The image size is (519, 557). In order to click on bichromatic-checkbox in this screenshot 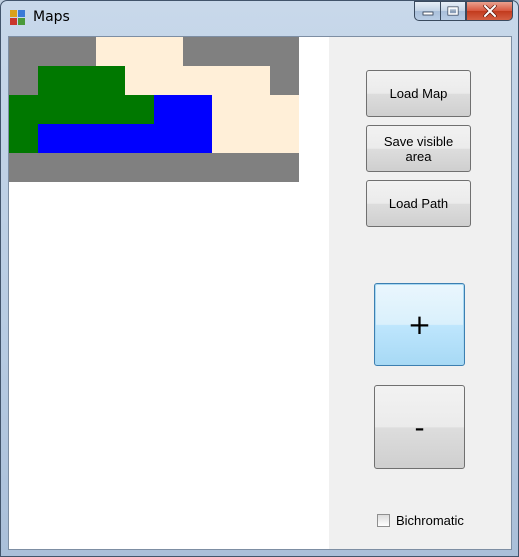, I will do `click(383, 520)`.